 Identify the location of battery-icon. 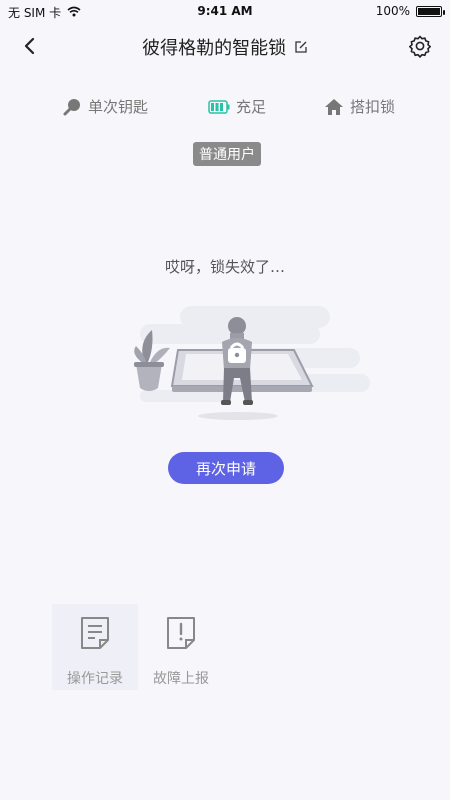
(430, 11).